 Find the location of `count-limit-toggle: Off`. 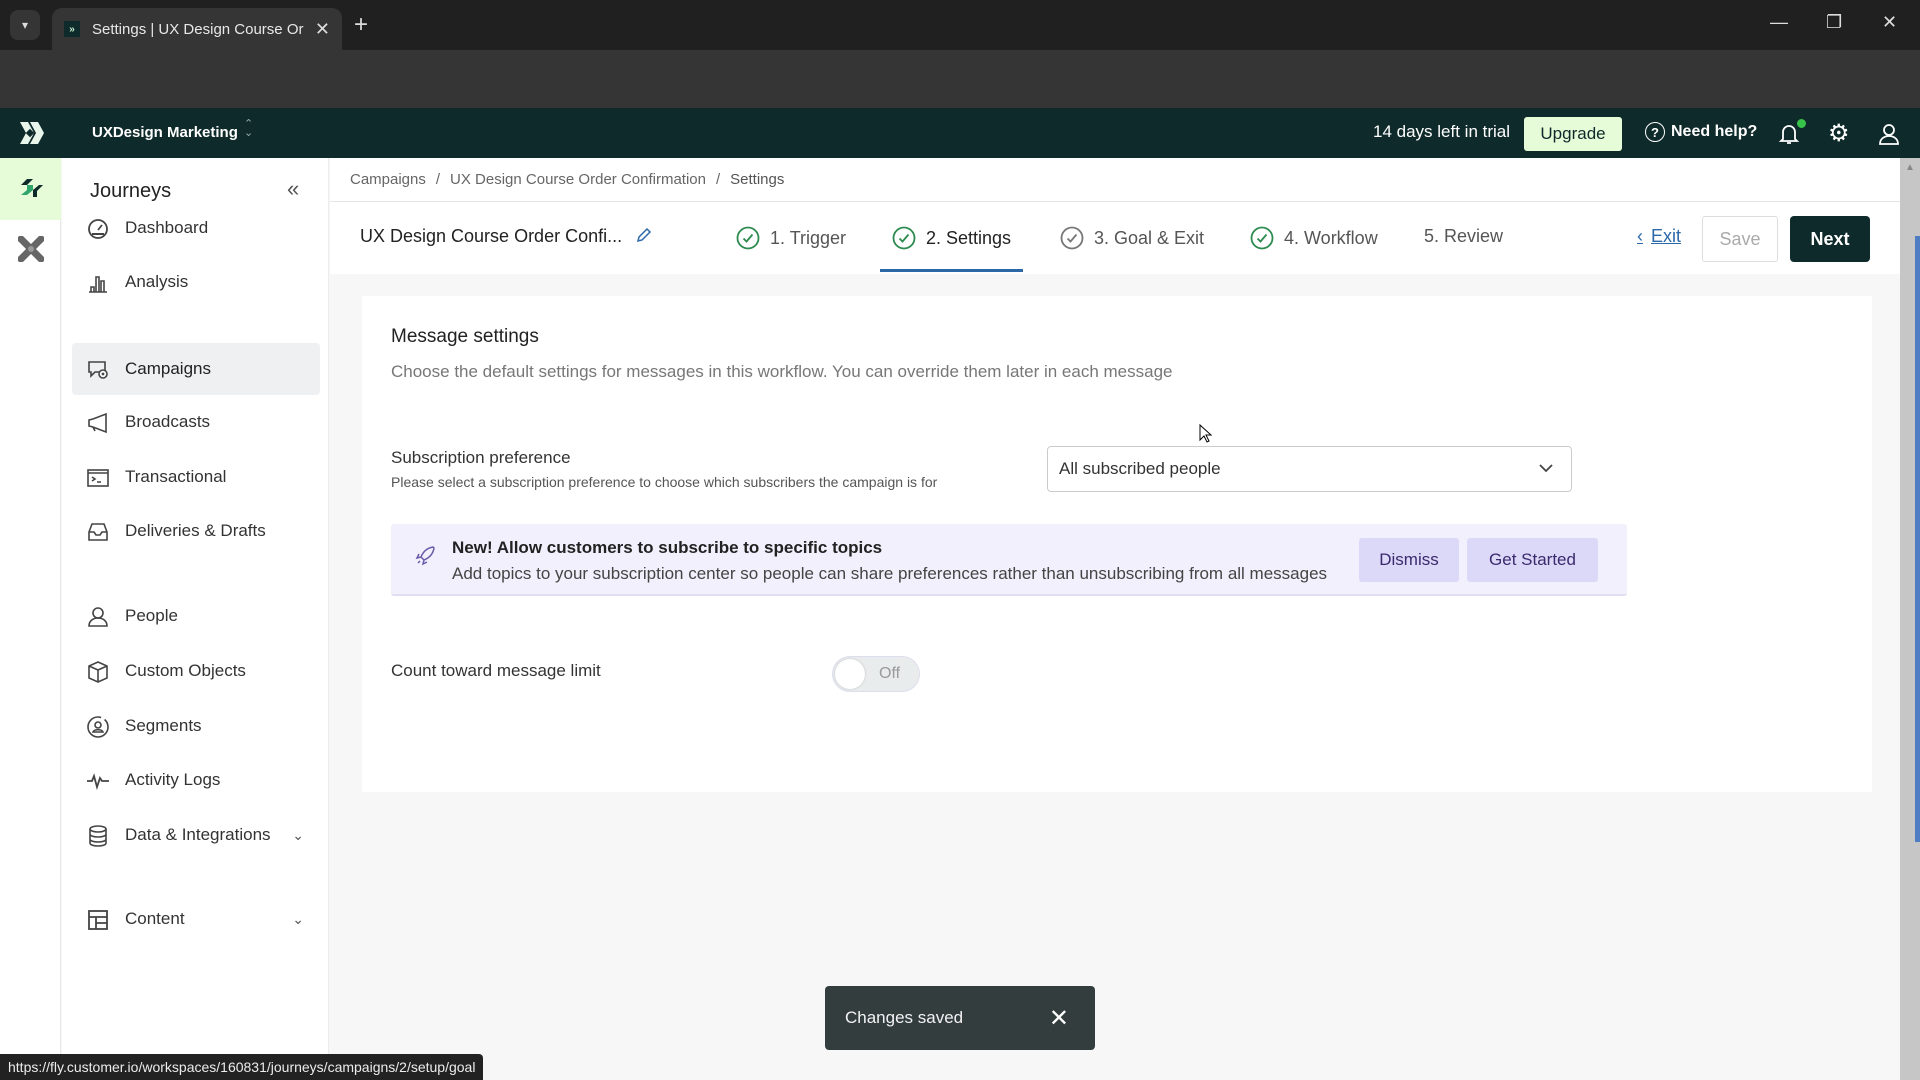

count-limit-toggle: Off is located at coordinates (876, 674).